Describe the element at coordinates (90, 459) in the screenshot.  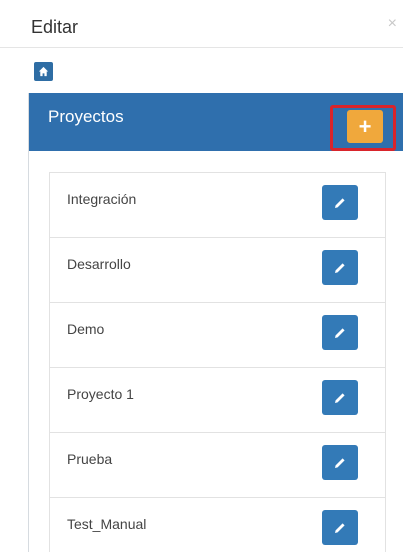
I see `project-name: Prueba` at that location.